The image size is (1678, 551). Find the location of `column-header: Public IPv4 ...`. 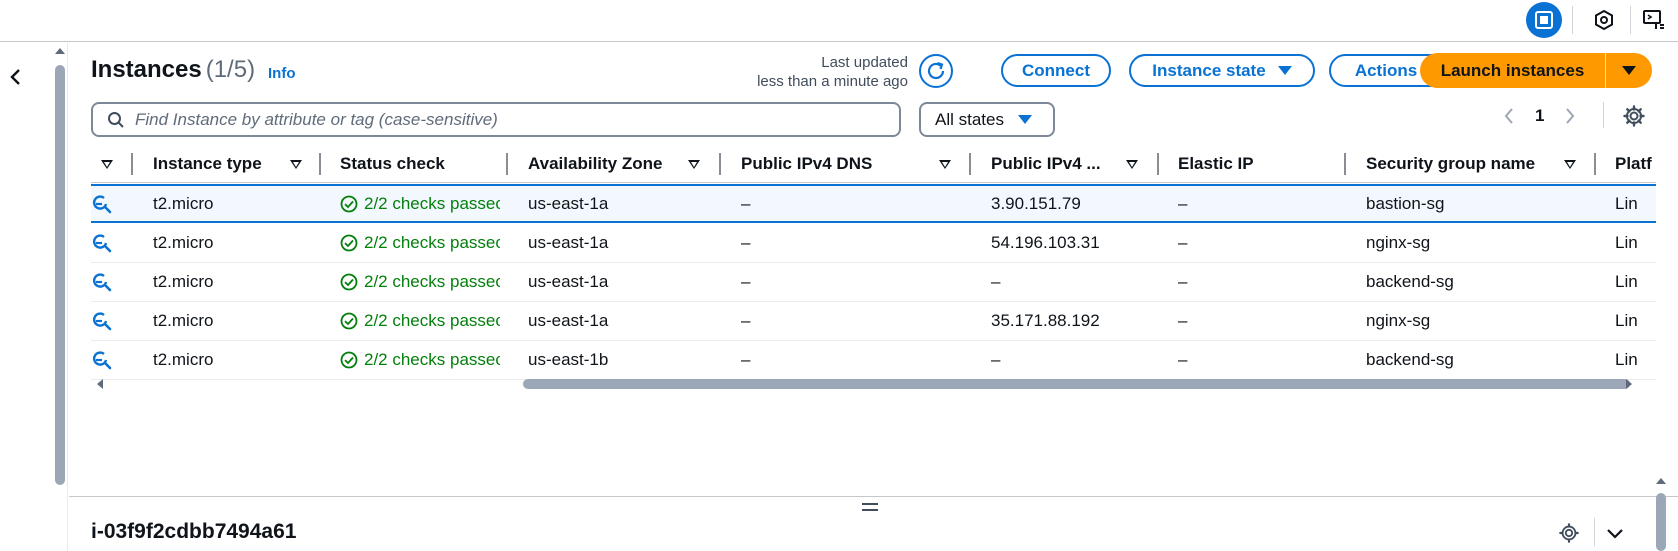

column-header: Public IPv4 ... is located at coordinates (1056, 164).